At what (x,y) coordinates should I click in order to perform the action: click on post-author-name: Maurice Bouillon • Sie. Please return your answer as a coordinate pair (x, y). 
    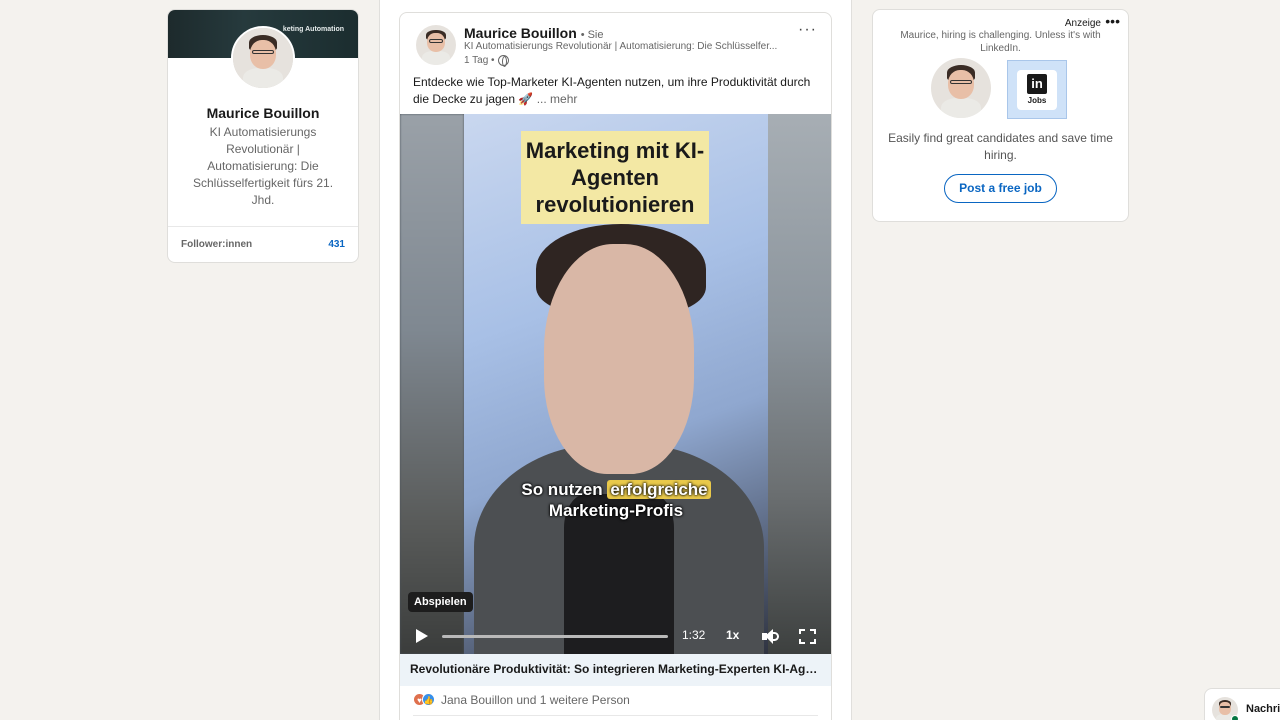
    Looking at the image, I should click on (534, 33).